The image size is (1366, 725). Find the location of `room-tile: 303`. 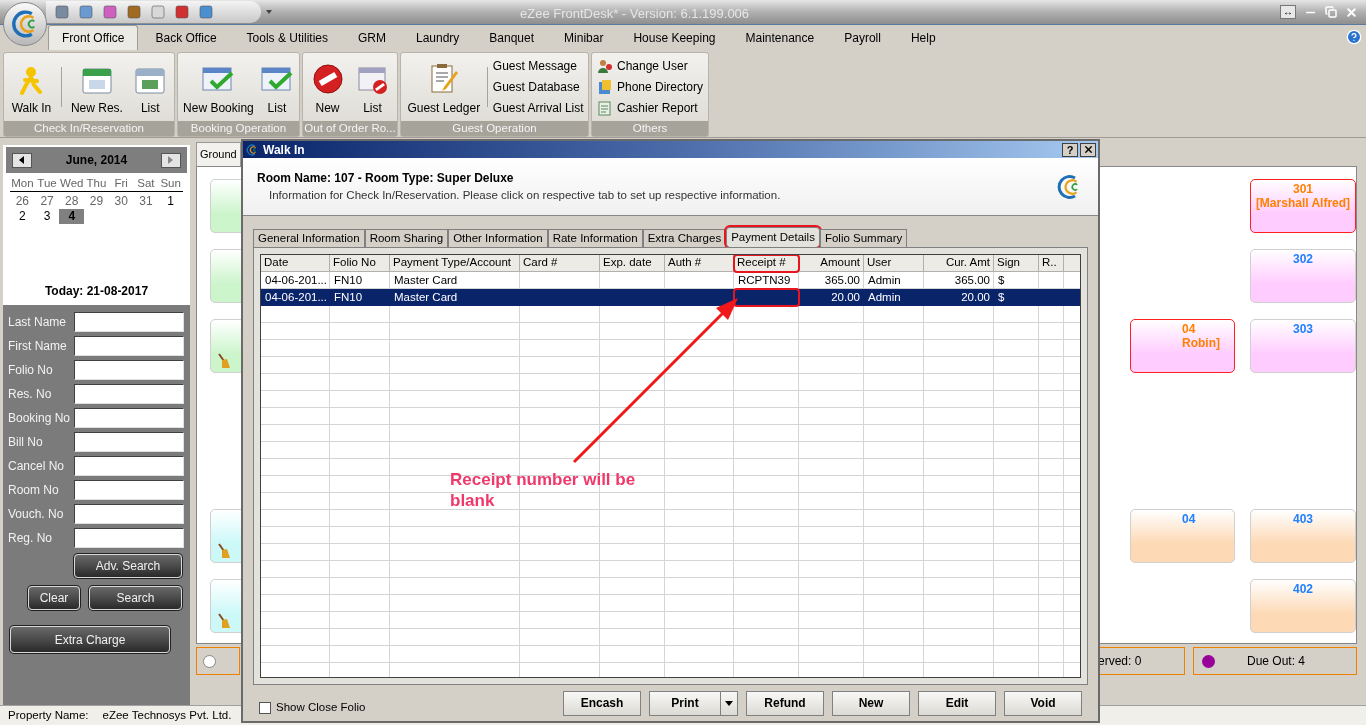

room-tile: 303 is located at coordinates (1303, 346).